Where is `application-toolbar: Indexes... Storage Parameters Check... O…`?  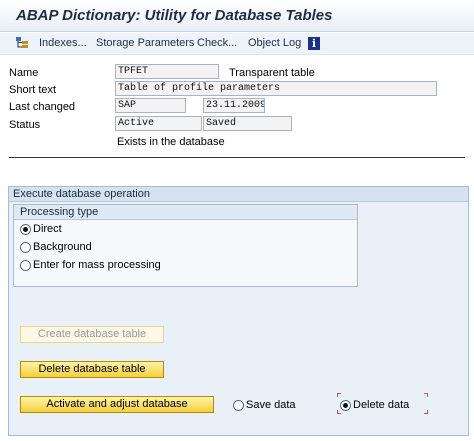
application-toolbar: Indexes... Storage Parameters Check... O… is located at coordinates (237, 44).